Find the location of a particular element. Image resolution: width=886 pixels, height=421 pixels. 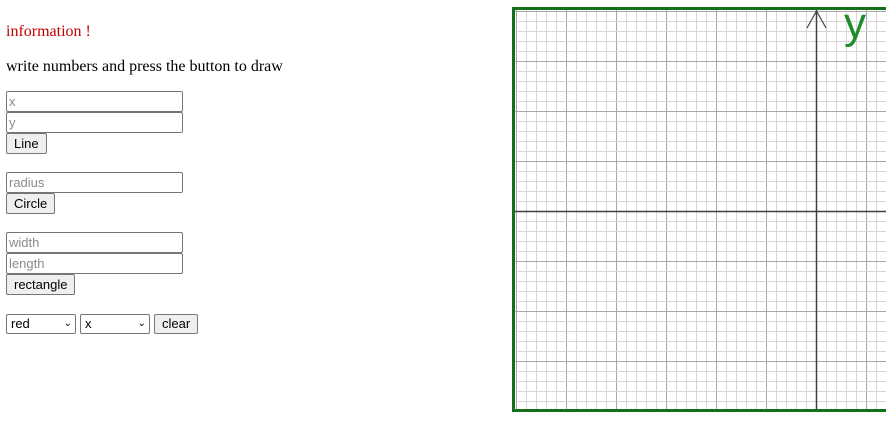

color-select: red ⌄ is located at coordinates (41, 324).